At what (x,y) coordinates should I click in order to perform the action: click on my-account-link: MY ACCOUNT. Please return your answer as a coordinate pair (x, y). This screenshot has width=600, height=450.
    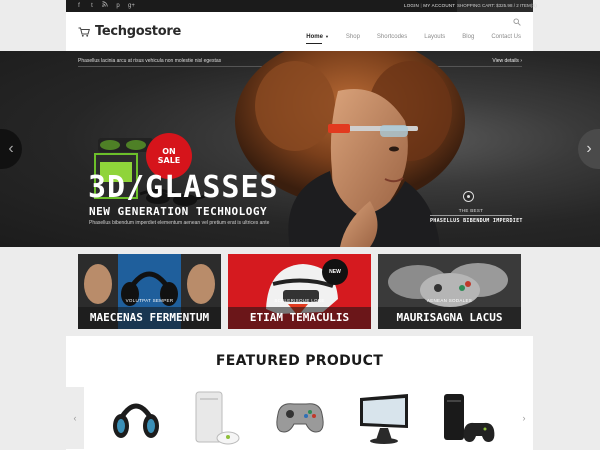
    Looking at the image, I should click on (439, 5).